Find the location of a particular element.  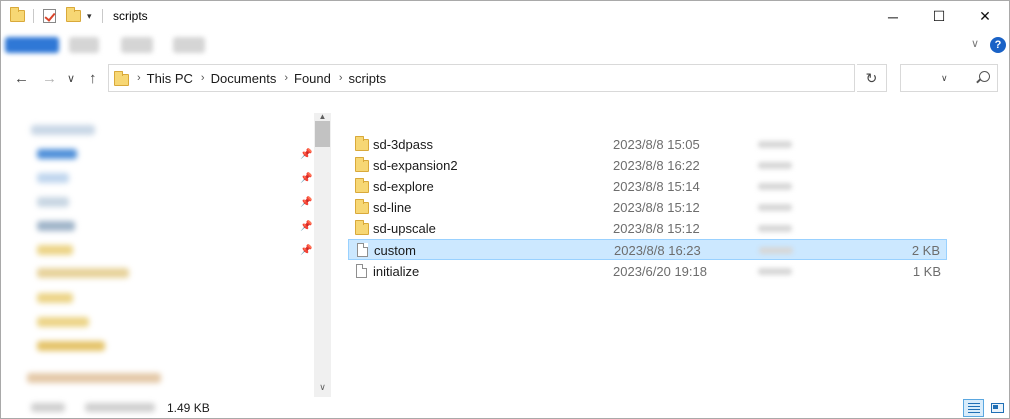

list-item: sd-line 2023/8/8 15:12 is located at coordinates (647, 207).